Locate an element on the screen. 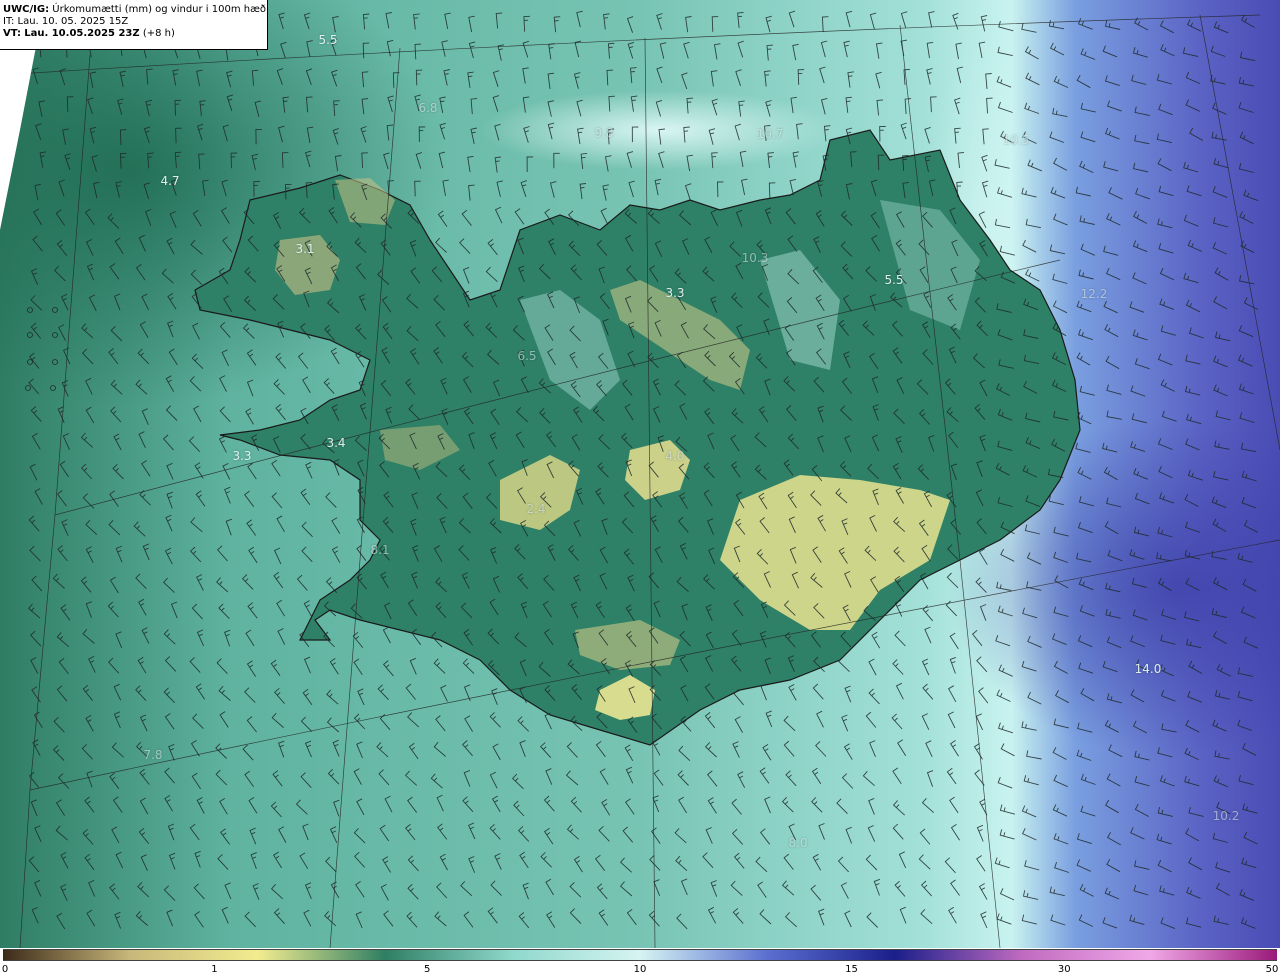 The width and height of the screenshot is (1280, 978). colorbar-tick-label: 5 is located at coordinates (427, 969).